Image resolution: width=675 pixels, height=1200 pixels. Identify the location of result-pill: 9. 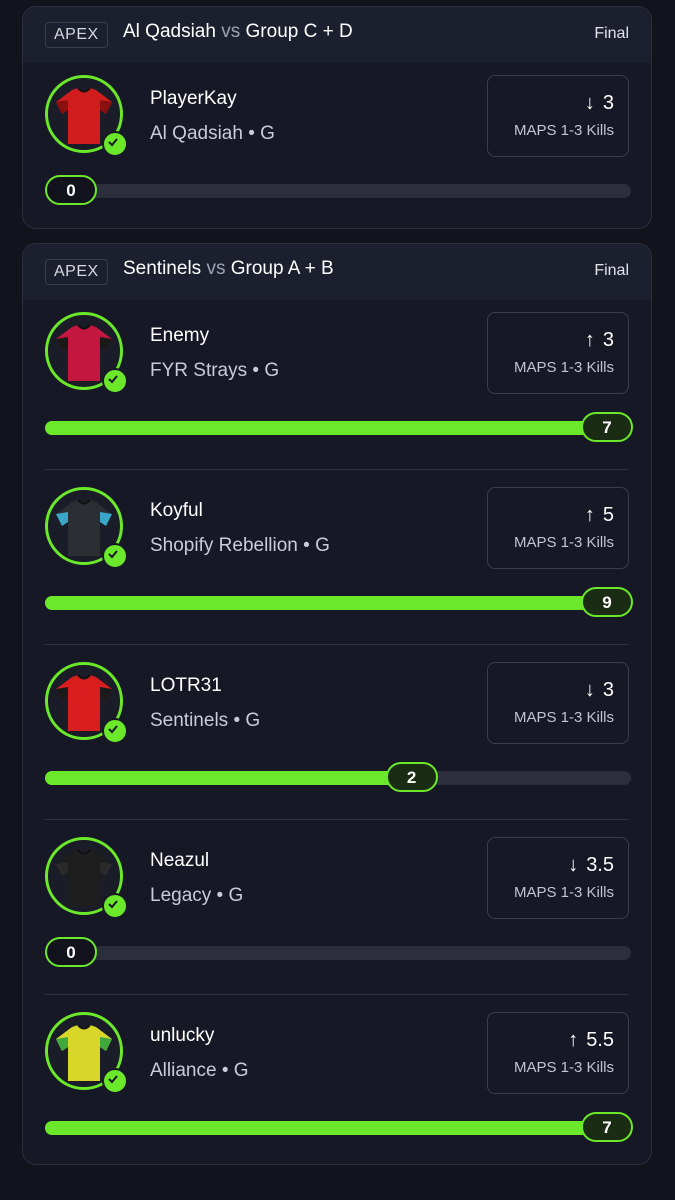
(607, 602).